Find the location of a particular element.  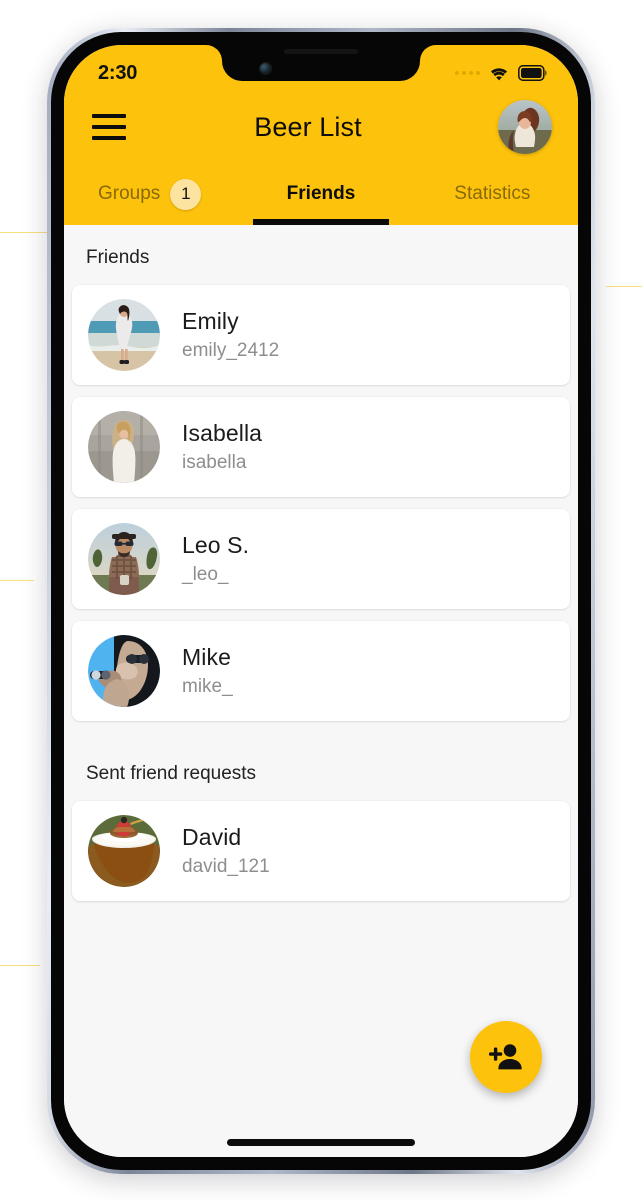

tab-bar: Groups 1 Friends Statistics is located at coordinates (321, 194).